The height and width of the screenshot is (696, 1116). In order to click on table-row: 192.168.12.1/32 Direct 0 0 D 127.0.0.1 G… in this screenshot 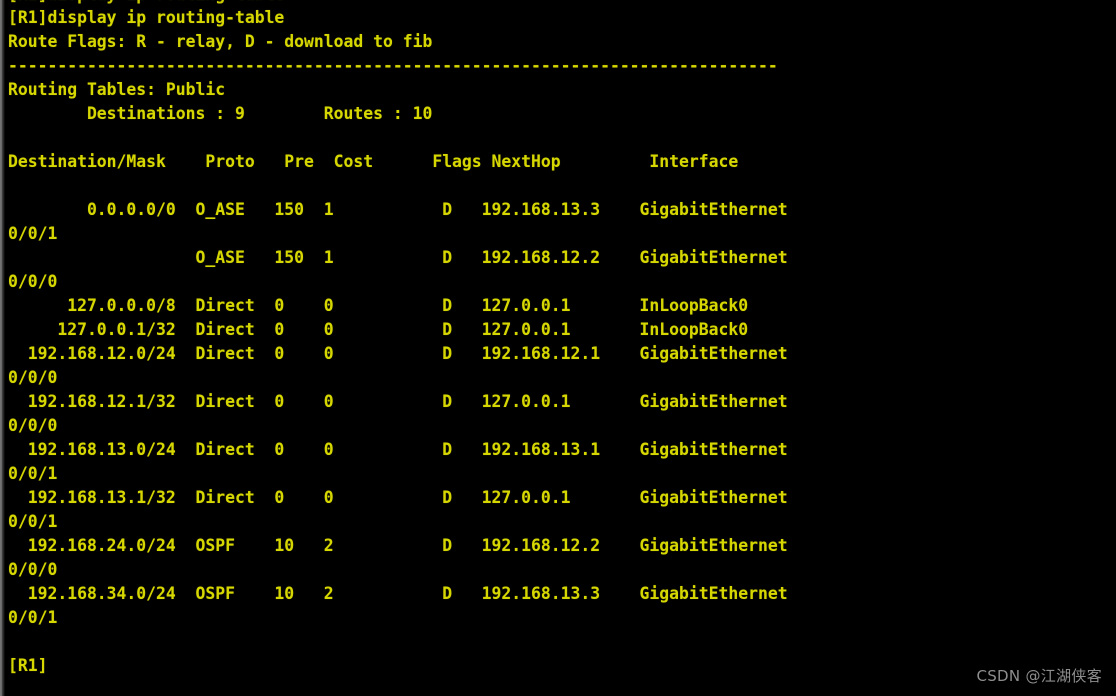, I will do `click(398, 401)`.